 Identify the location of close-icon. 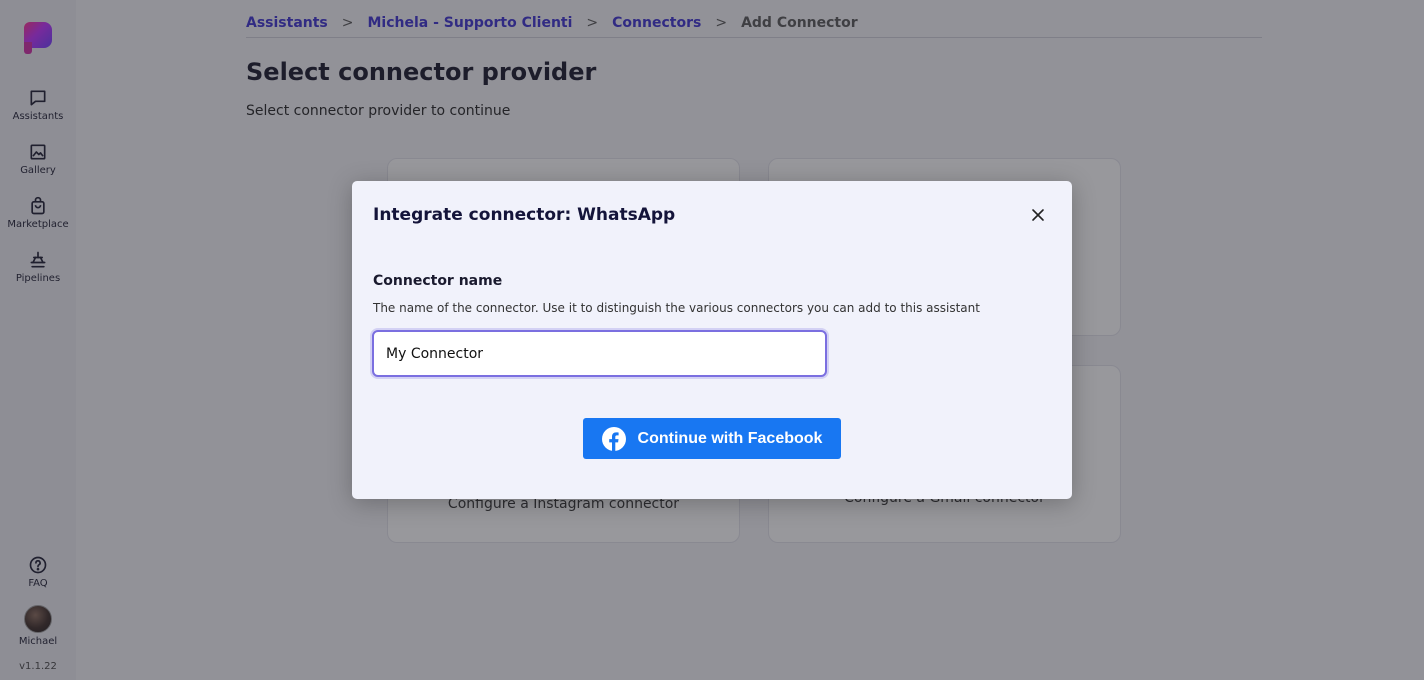
(1038, 215).